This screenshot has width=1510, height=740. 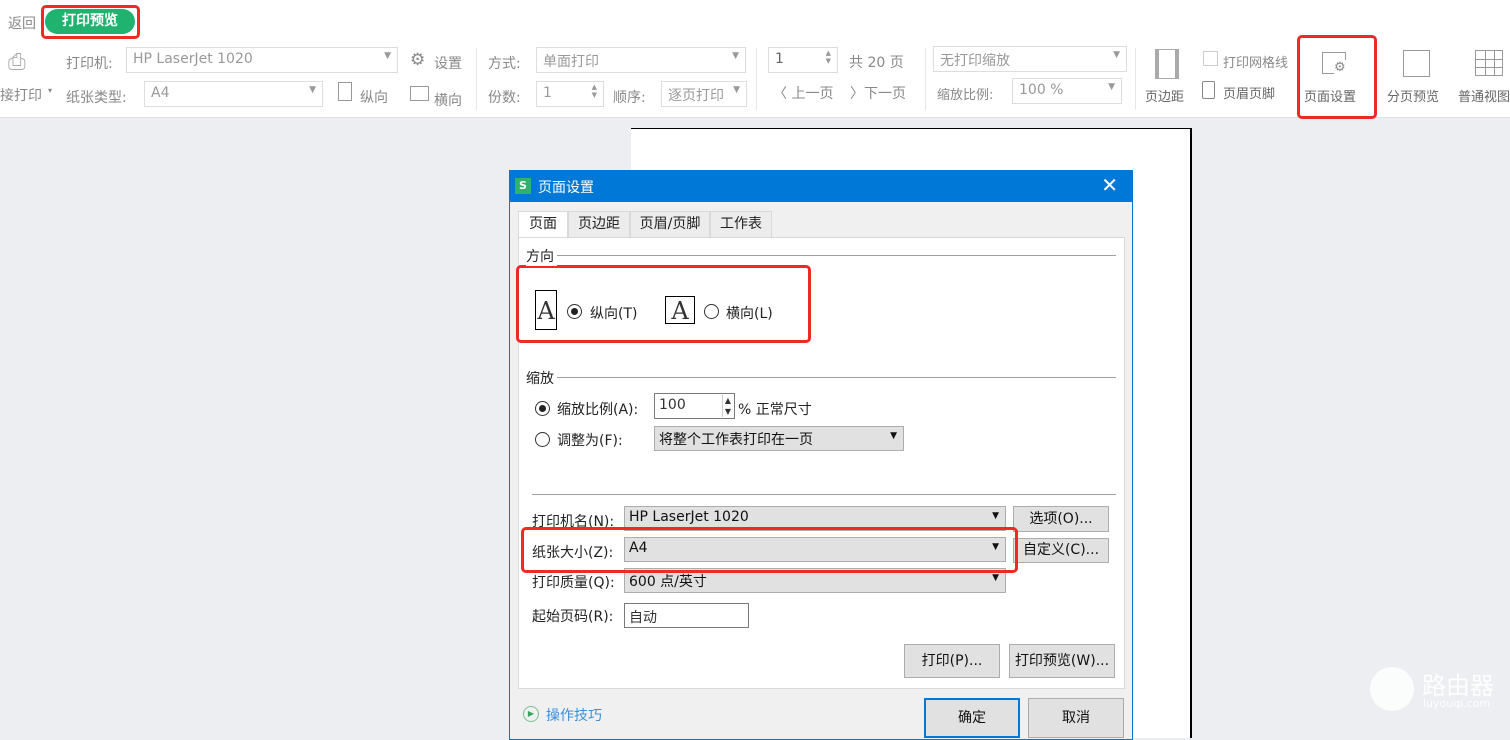 What do you see at coordinates (96, 98) in the screenshot?
I see `paper-type-label: 纸张类型:` at bounding box center [96, 98].